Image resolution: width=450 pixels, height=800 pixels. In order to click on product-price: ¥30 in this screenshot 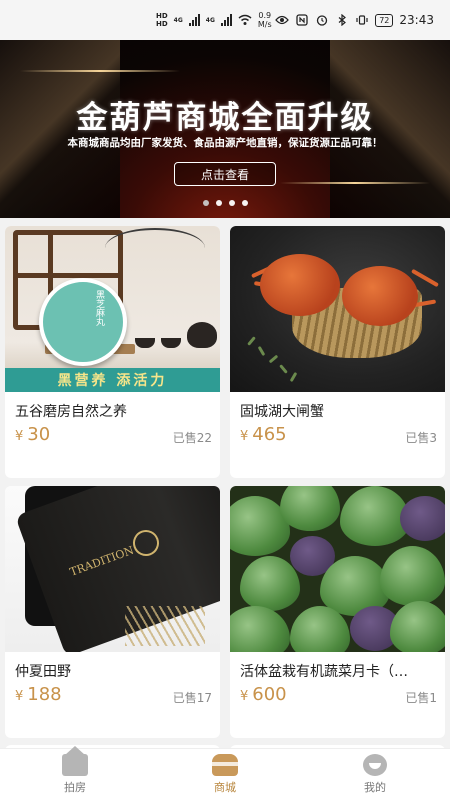, I will do `click(32, 434)`.